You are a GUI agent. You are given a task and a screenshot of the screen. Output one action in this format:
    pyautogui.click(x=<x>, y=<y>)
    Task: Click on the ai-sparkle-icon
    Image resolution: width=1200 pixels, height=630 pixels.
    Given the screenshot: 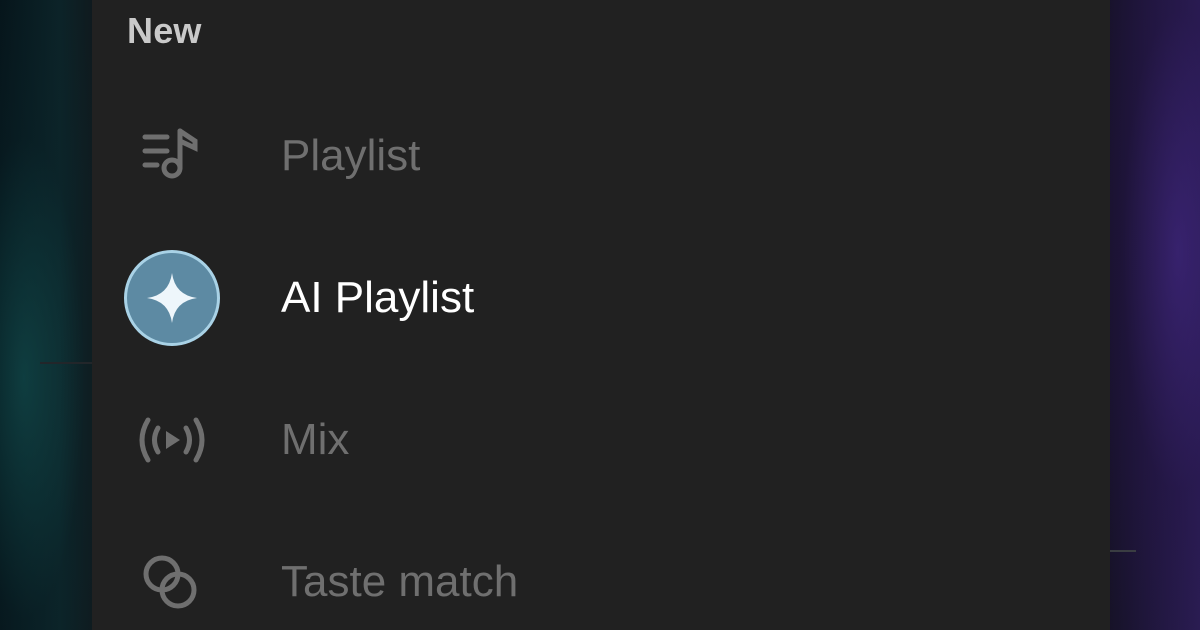 What is the action you would take?
    pyautogui.click(x=172, y=298)
    